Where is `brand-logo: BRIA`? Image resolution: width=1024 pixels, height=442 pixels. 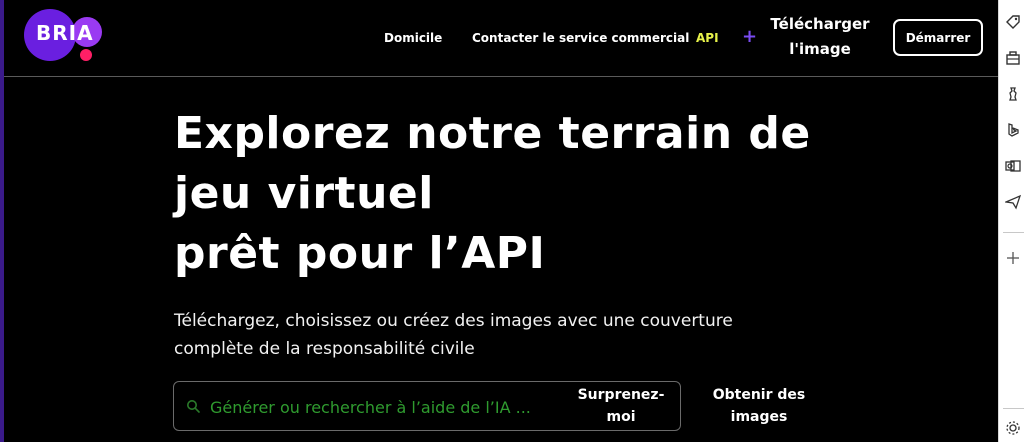 brand-logo: BRIA is located at coordinates (66, 35).